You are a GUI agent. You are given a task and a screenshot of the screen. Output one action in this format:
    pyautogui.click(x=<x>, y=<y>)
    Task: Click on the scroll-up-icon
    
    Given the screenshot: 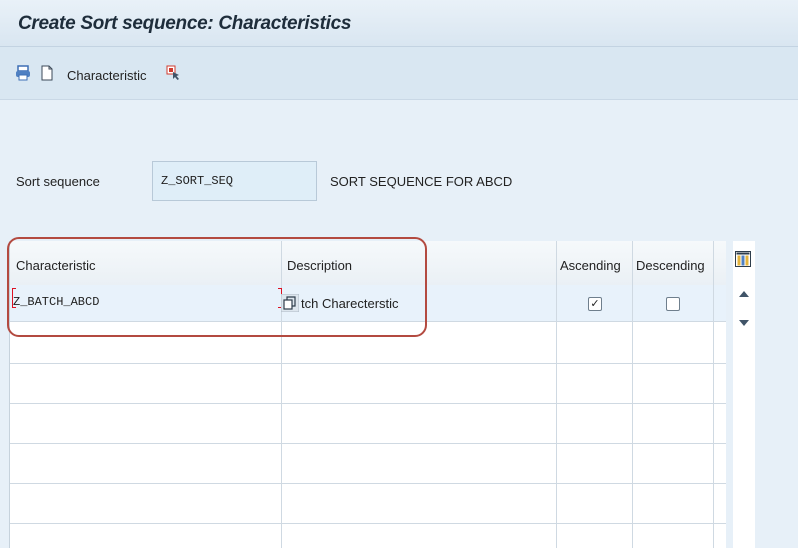 What is the action you would take?
    pyautogui.click(x=744, y=294)
    